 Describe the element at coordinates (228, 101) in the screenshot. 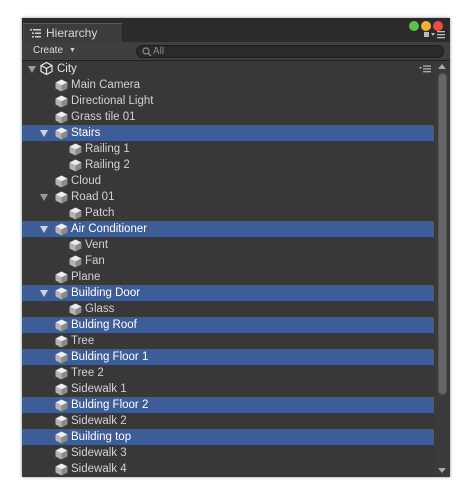

I see `tree-item: Directional Light` at that location.